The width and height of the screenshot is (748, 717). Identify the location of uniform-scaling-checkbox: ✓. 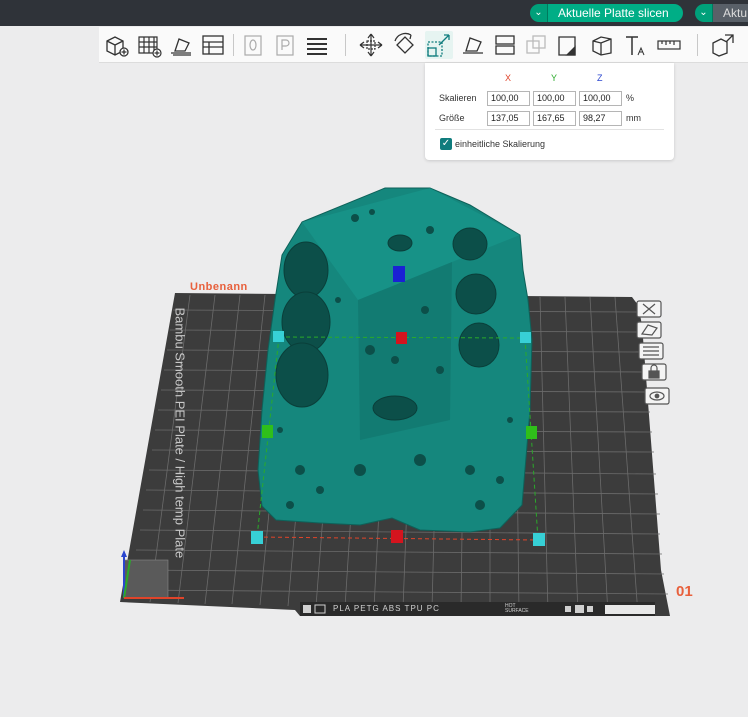
(446, 144).